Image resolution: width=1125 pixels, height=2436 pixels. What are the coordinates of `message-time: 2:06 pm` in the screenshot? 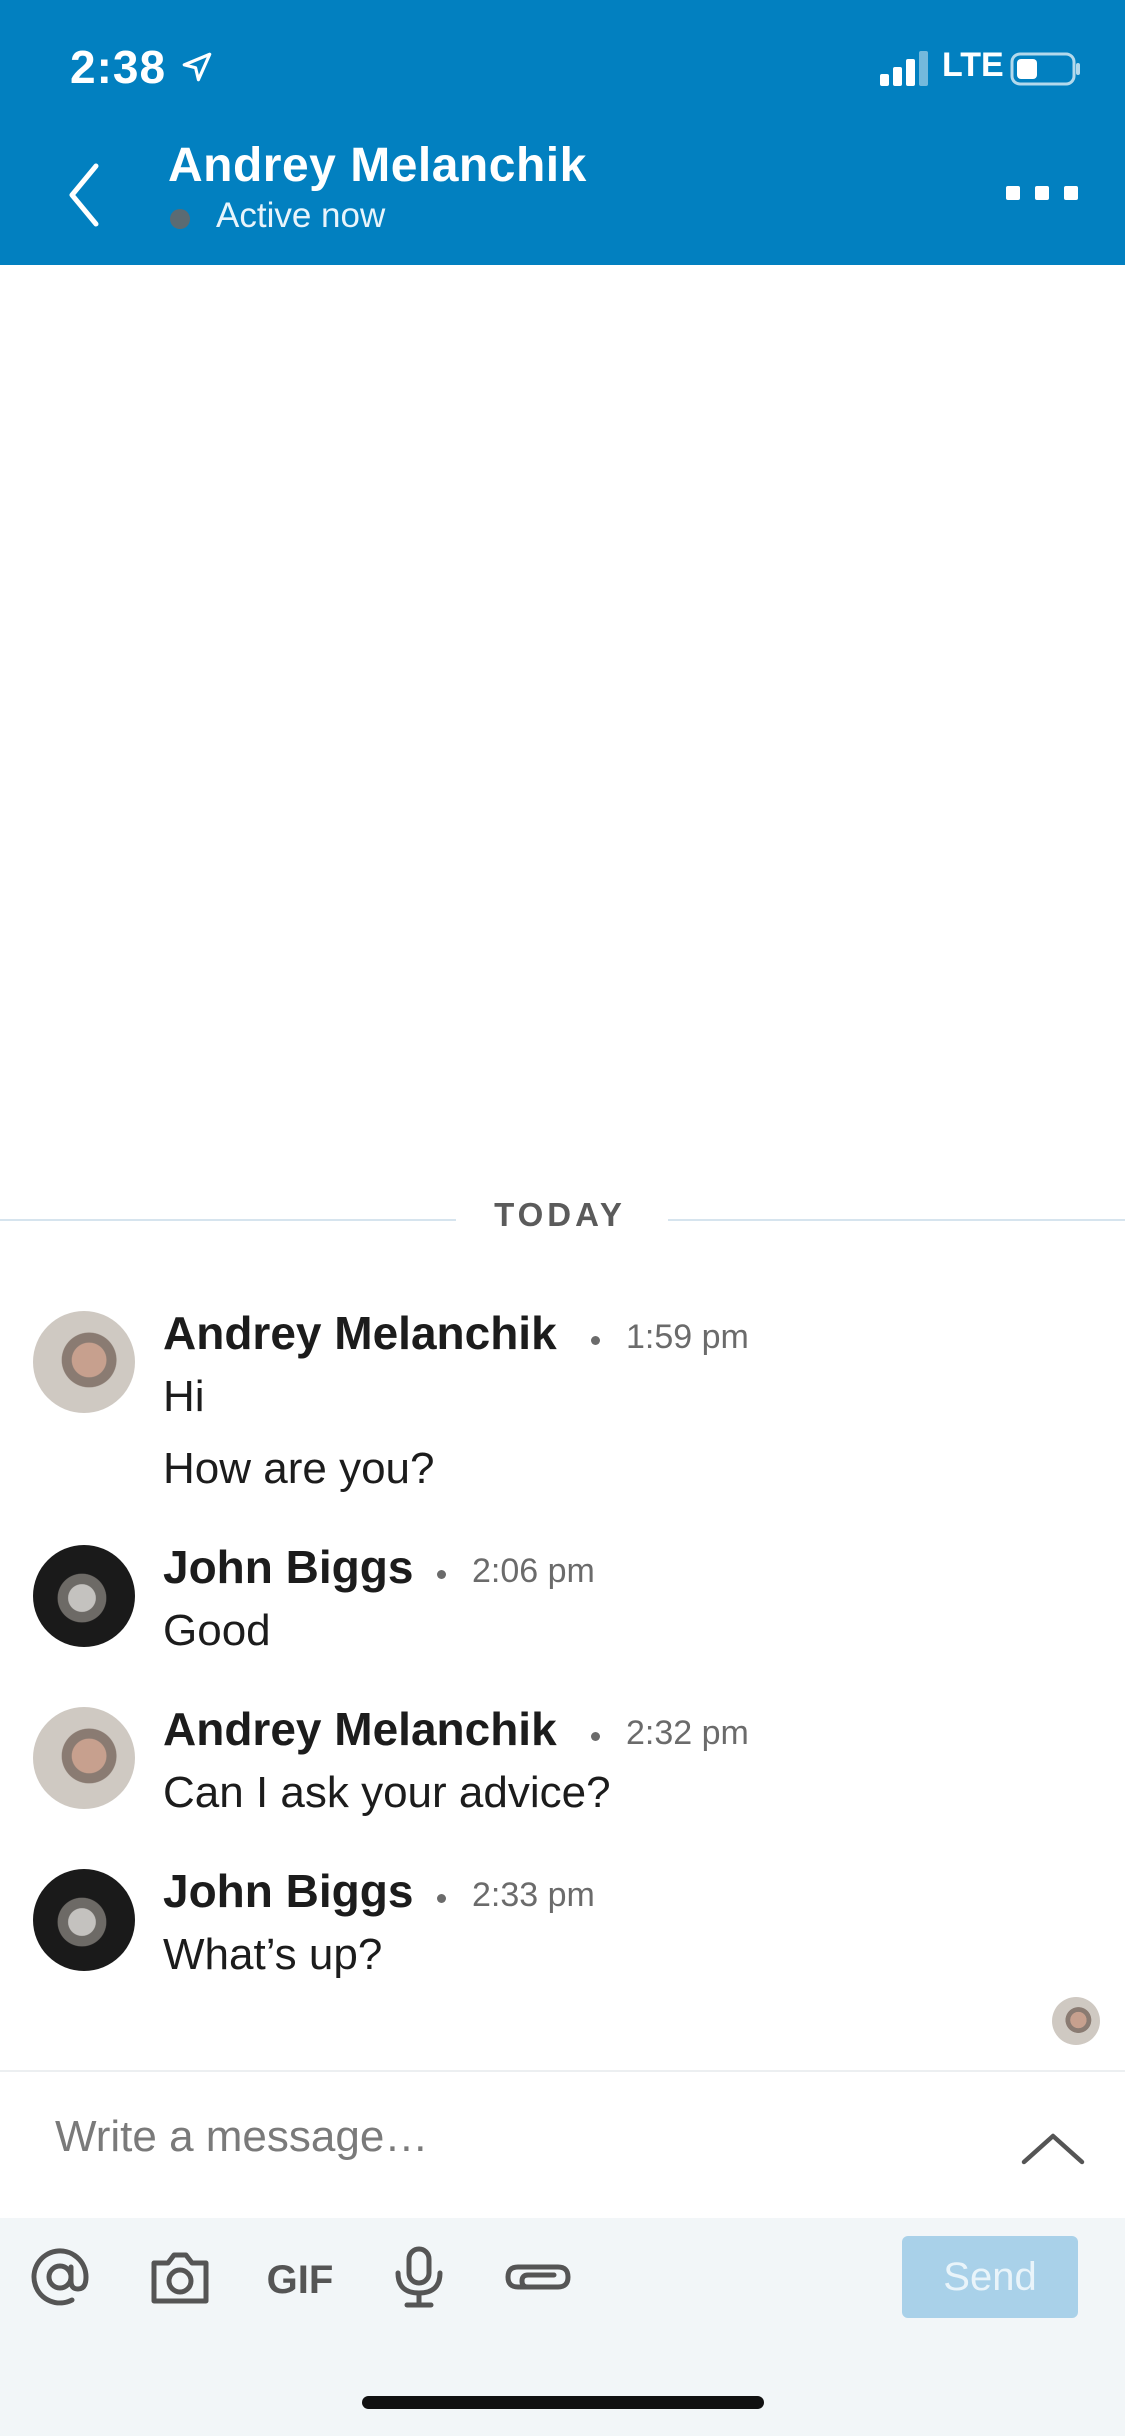 It's located at (533, 1571).